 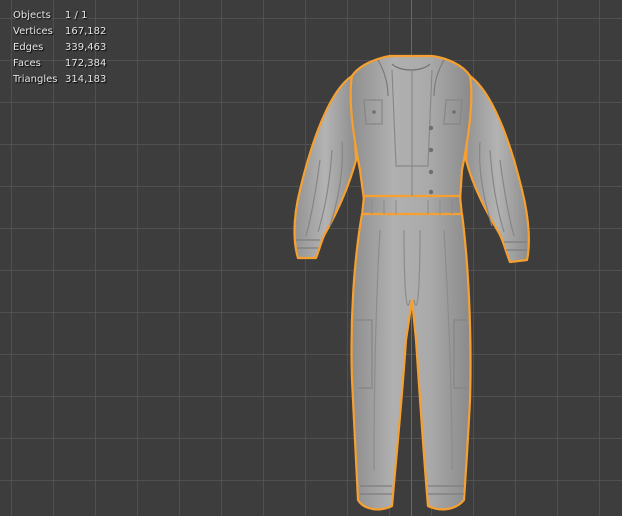 What do you see at coordinates (497, 169) in the screenshot?
I see `right-sleeve` at bounding box center [497, 169].